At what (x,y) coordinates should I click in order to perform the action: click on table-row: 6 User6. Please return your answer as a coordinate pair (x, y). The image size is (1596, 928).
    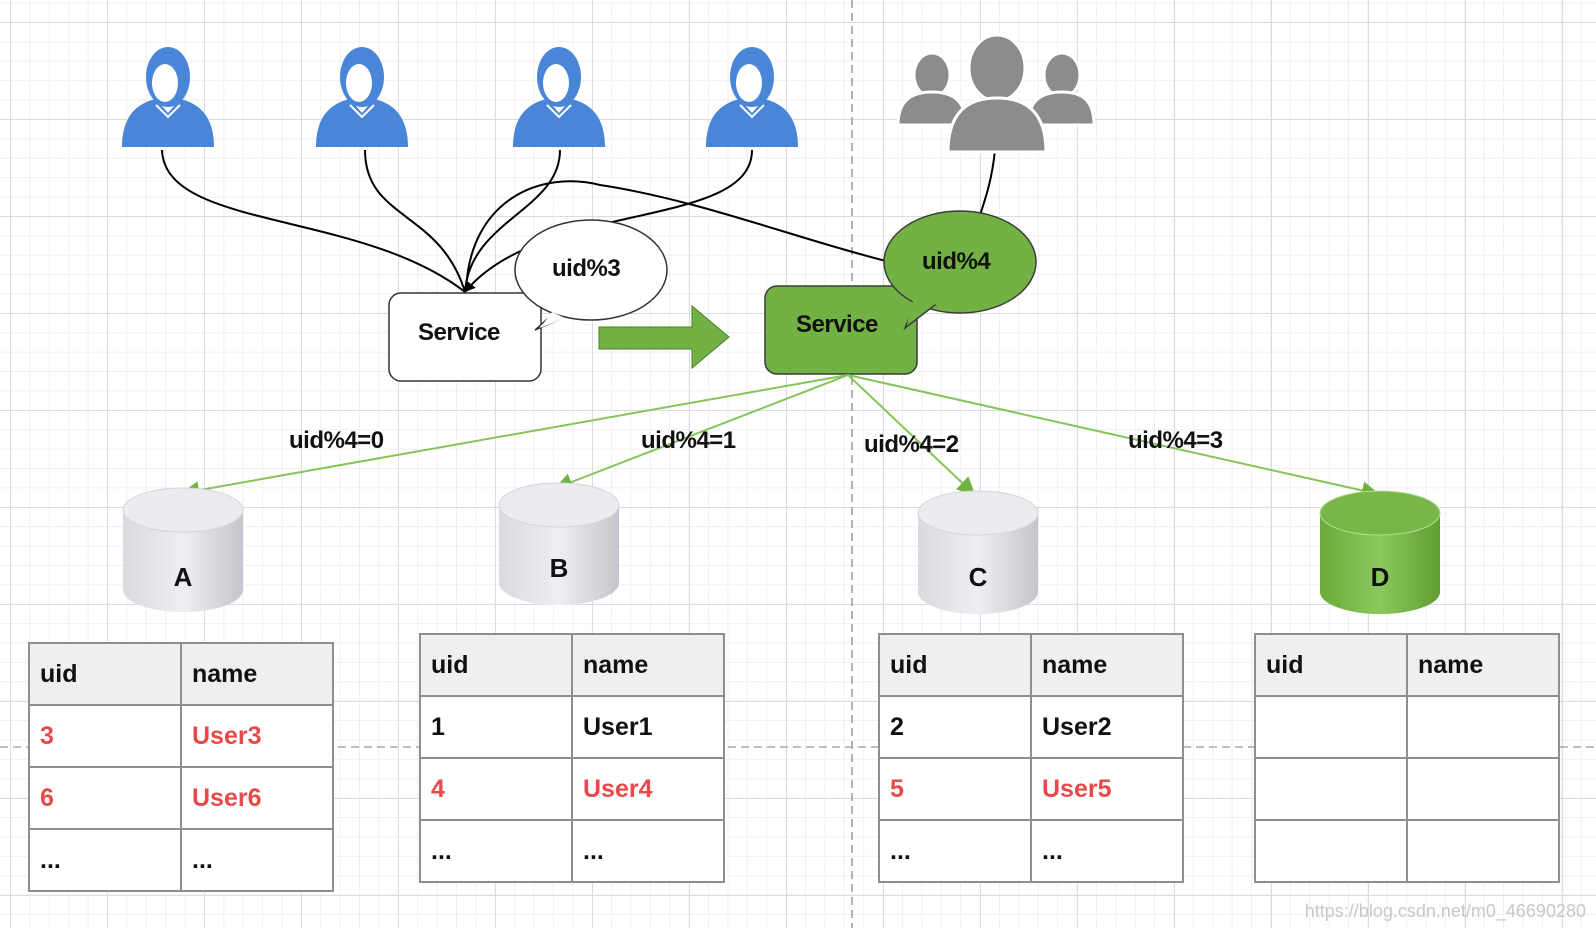
    Looking at the image, I should click on (181, 798).